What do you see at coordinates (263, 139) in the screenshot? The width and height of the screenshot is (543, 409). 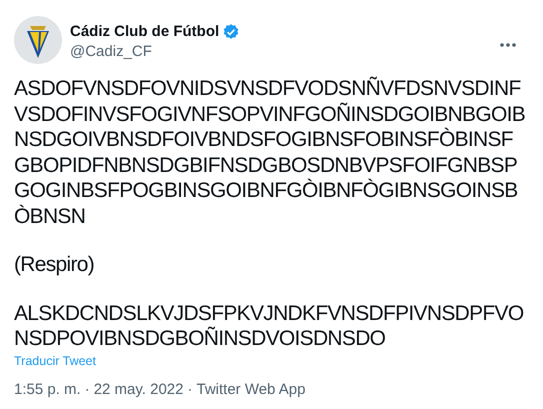 I see `tweet-text-line: NSDGOIVBNSDFOIVBNDSFOGIBNSFOBINSFÒBINSF` at bounding box center [263, 139].